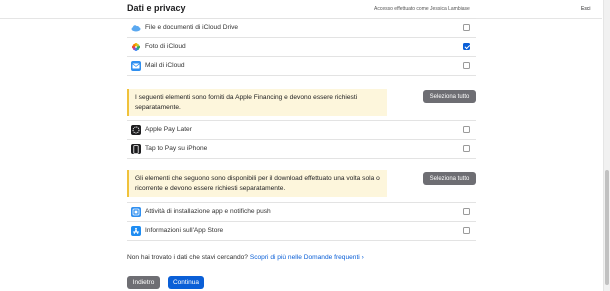  What do you see at coordinates (136, 212) in the screenshot?
I see `app-install-icon` at bounding box center [136, 212].